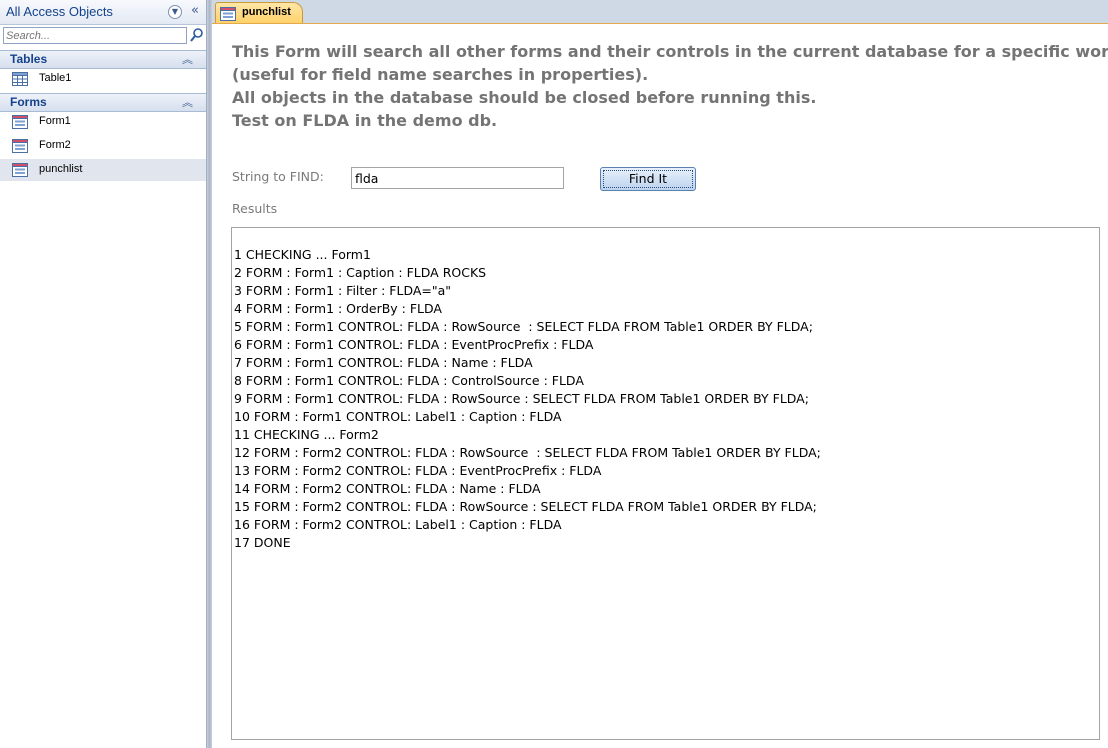 Image resolution: width=1108 pixels, height=748 pixels. I want to click on group-title: Tables, so click(29, 59).